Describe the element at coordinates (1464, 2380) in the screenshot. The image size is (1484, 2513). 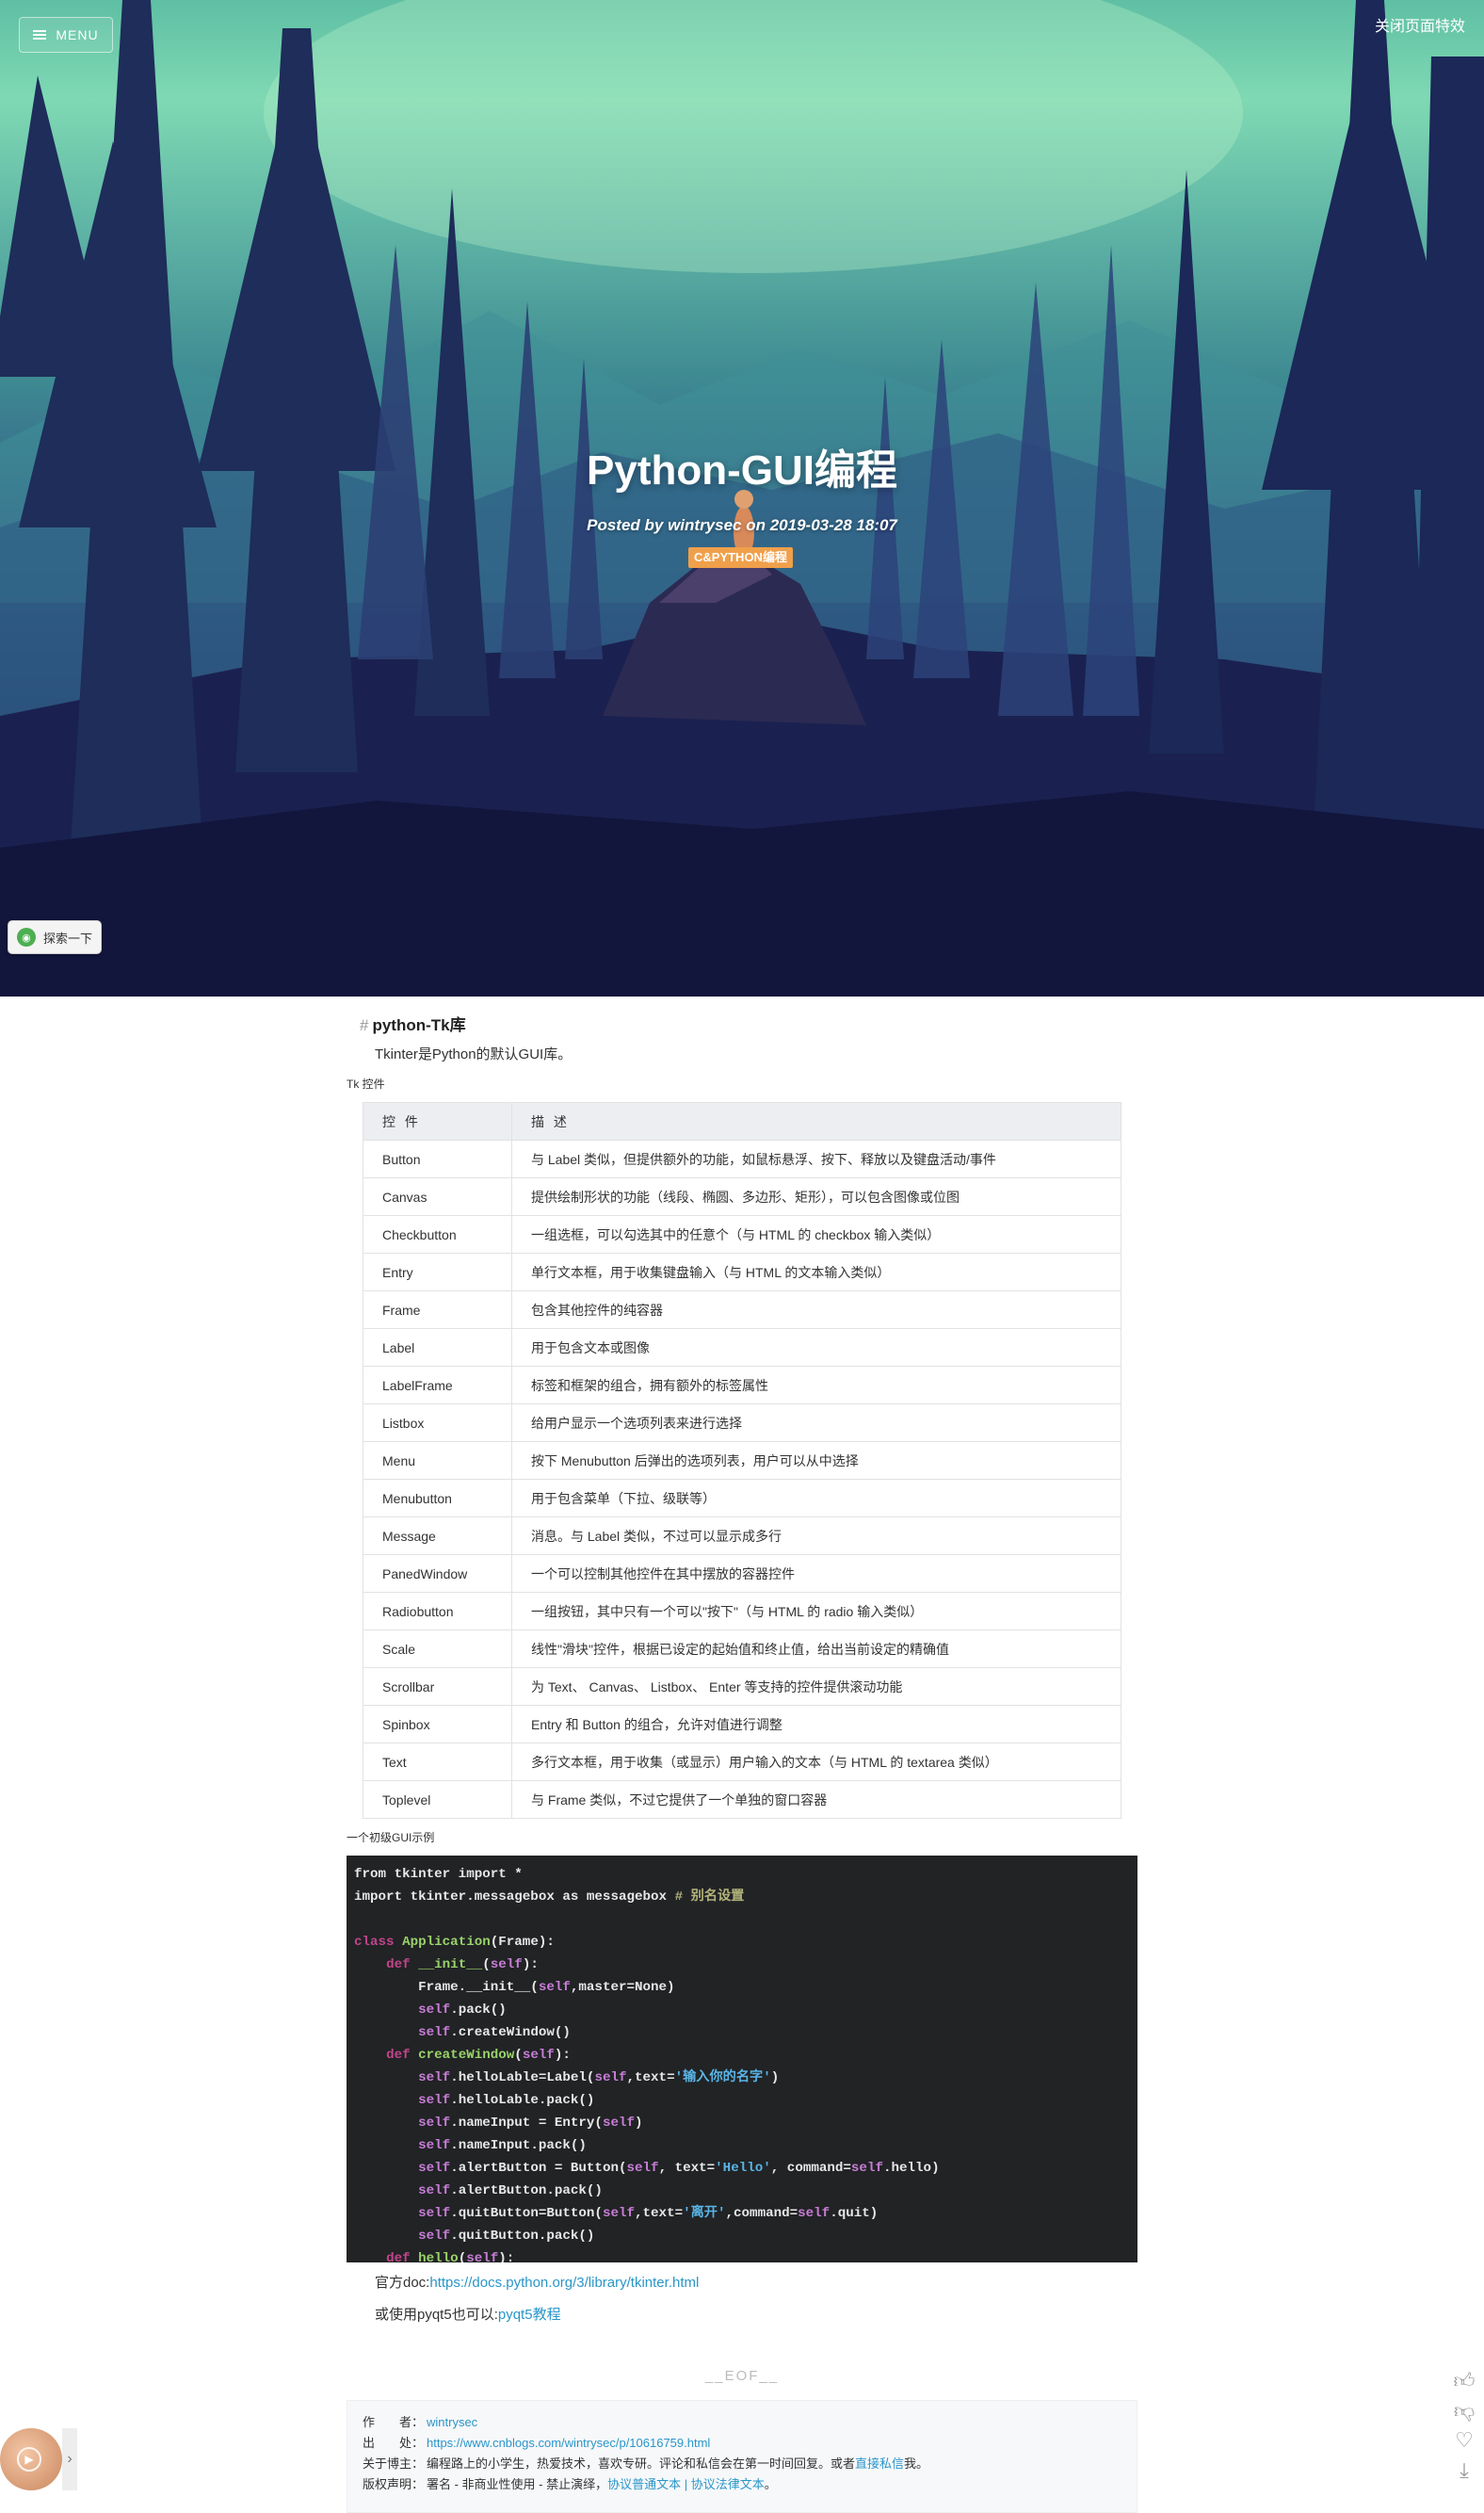
I see `thumbs-up-icon: 👍︎` at that location.